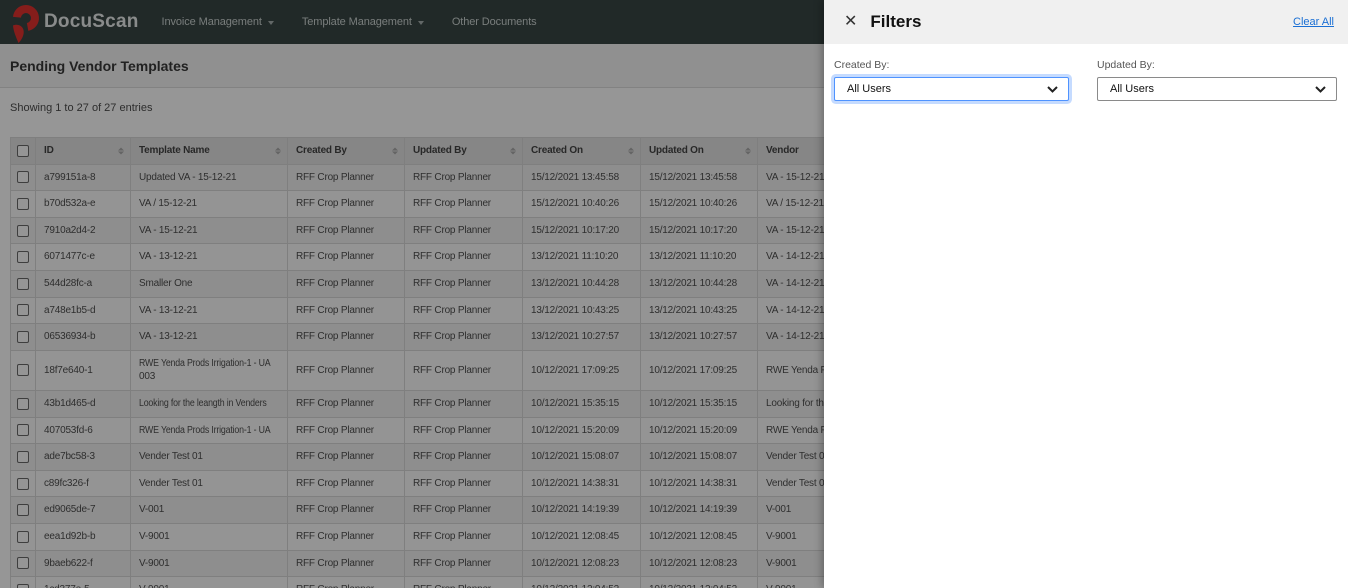  What do you see at coordinates (1126, 65) in the screenshot?
I see `updated-by-label: Updated By:` at bounding box center [1126, 65].